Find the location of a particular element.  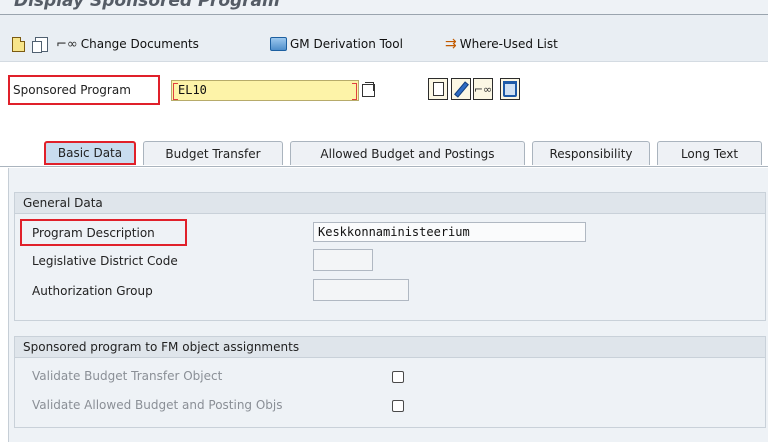

validate-allowed-budget-checkbox is located at coordinates (398, 406).